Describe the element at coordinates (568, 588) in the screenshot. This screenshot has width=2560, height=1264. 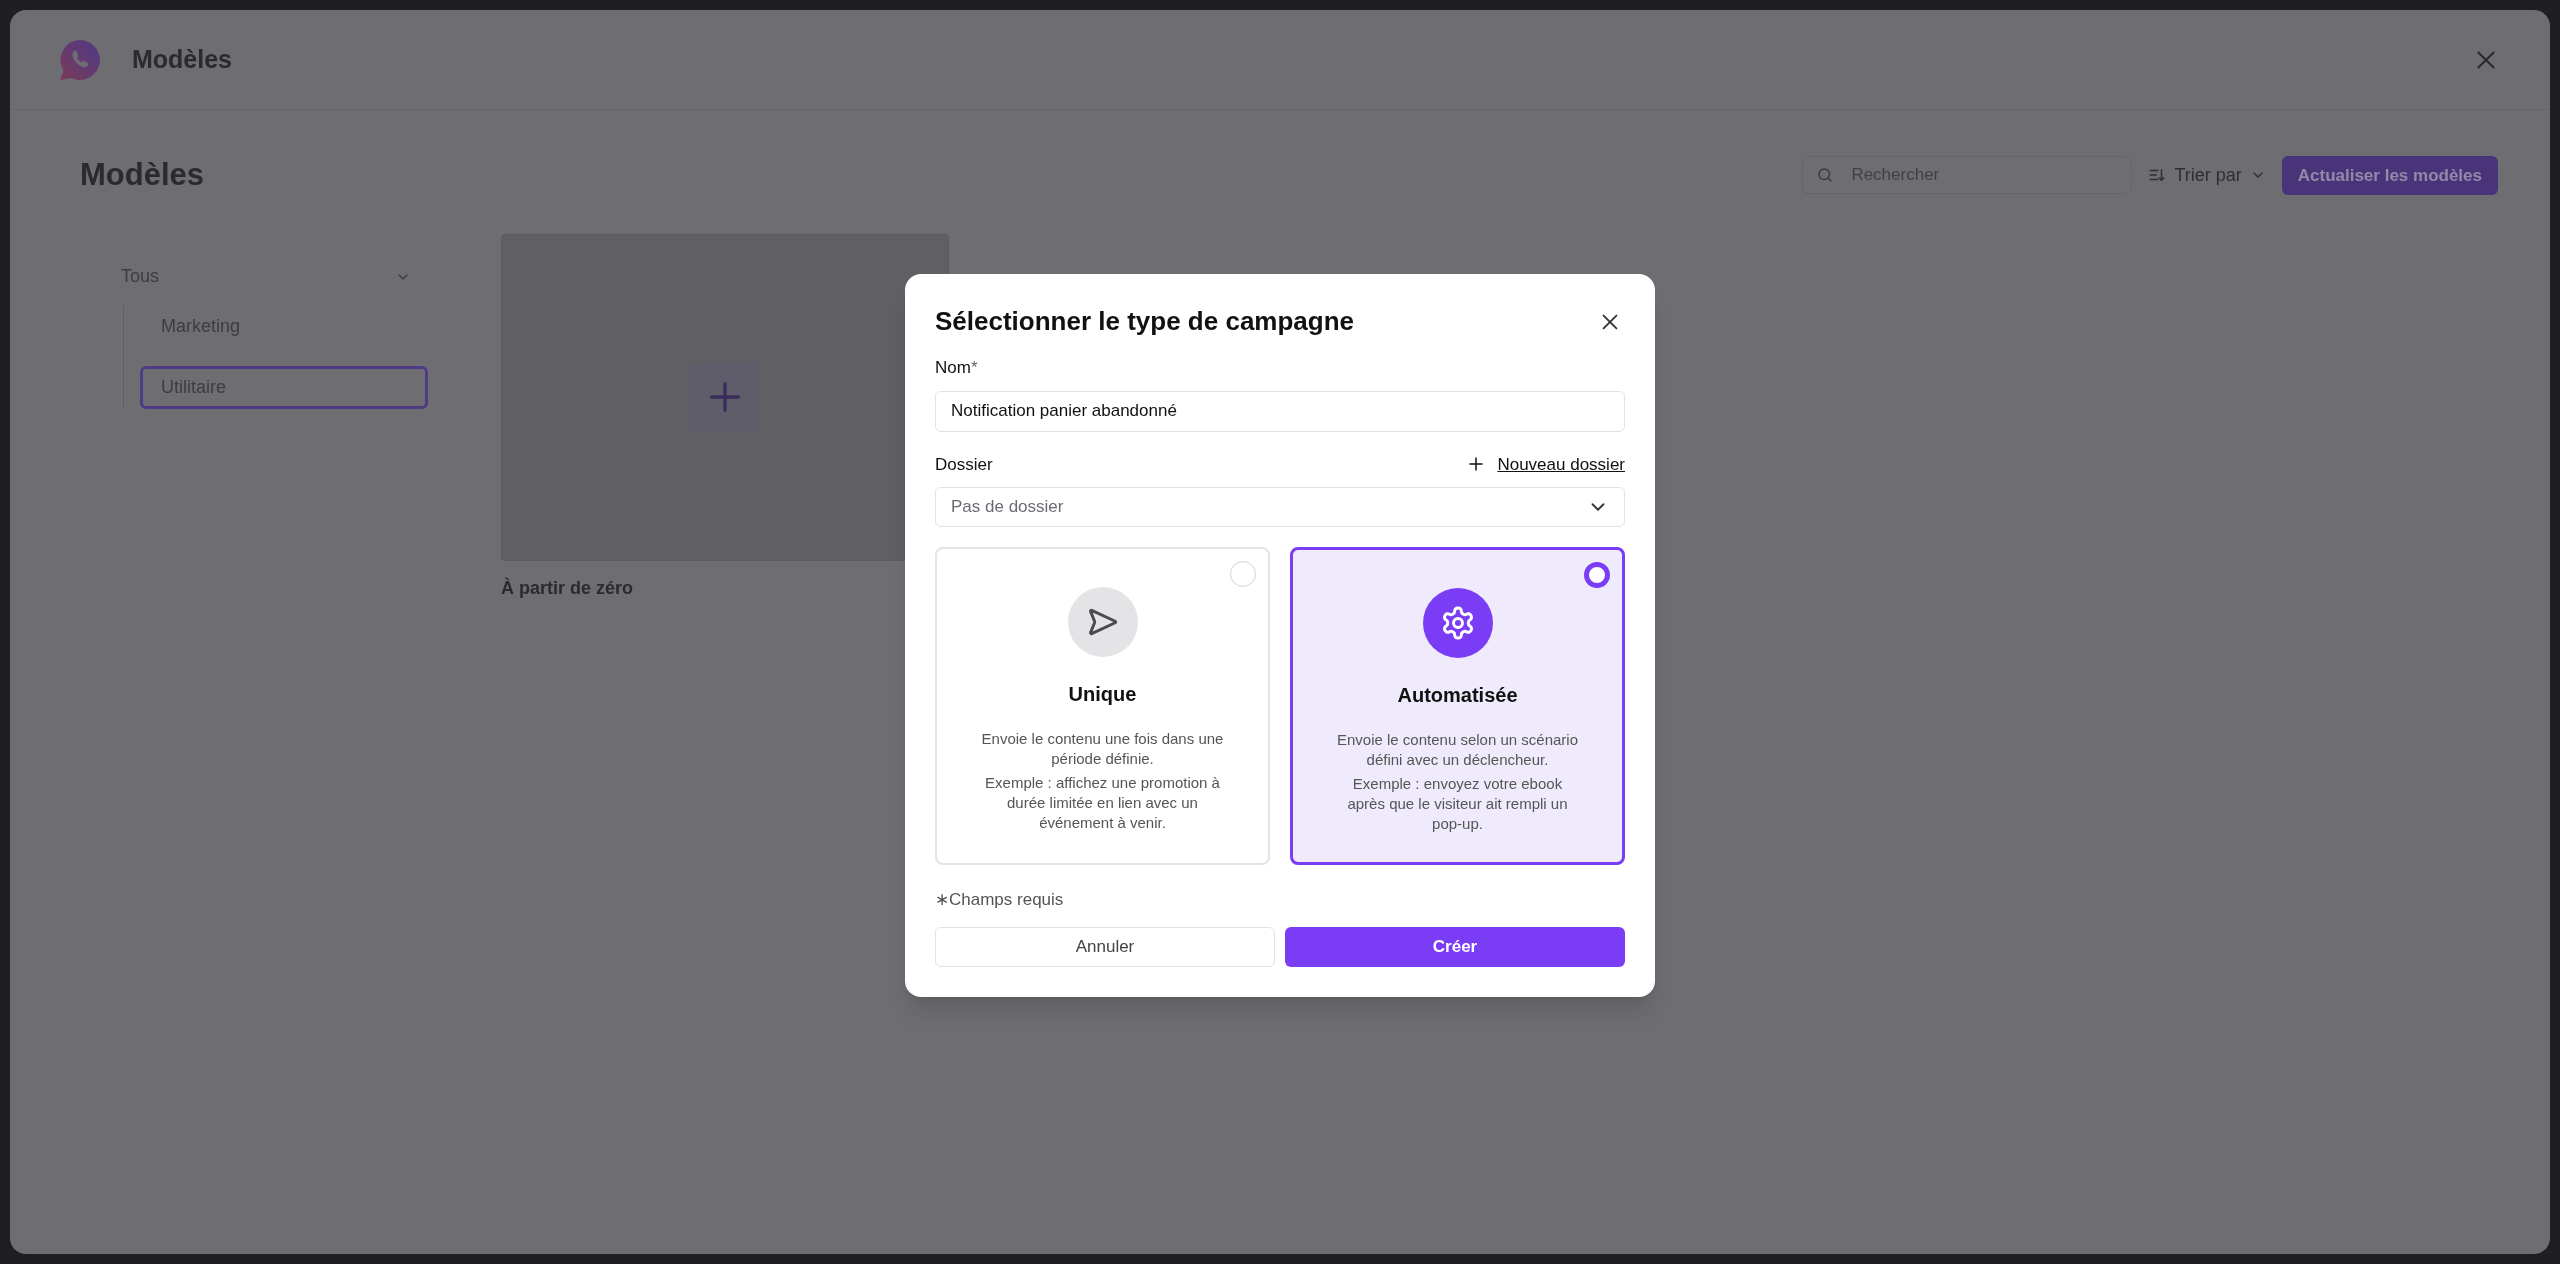
I see `template-title: À partir de zéro` at that location.